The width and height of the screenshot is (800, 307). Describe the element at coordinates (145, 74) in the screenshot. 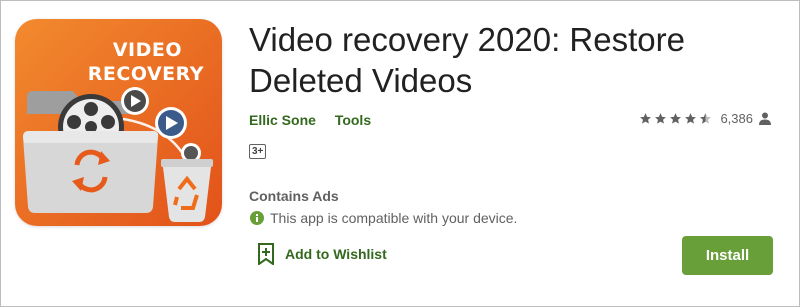

I see `icon-text-recovery: RECOVERY` at that location.